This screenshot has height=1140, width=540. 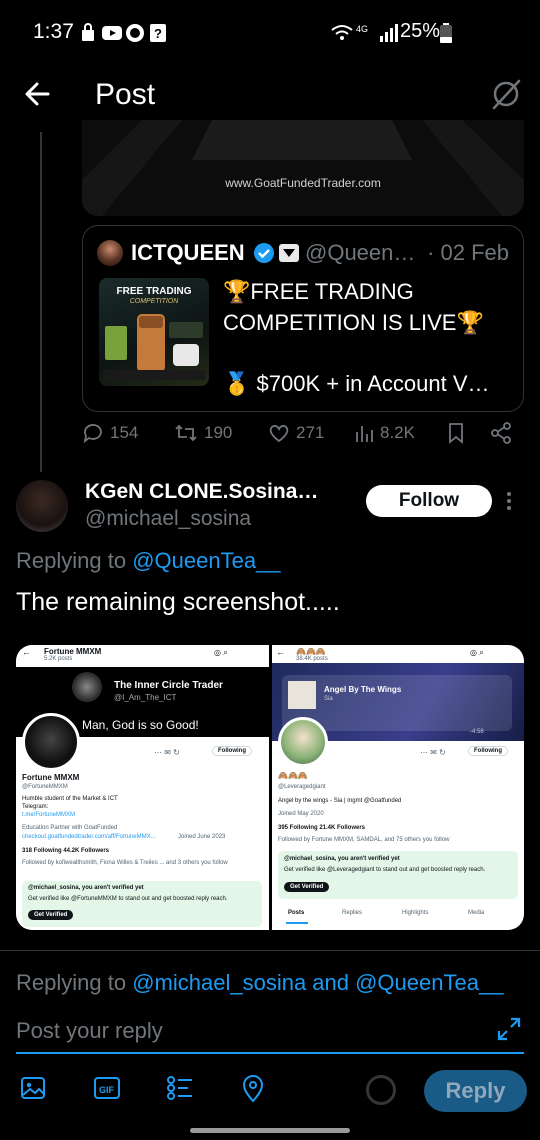 I want to click on poll-icon, so click(x=181, y=1090).